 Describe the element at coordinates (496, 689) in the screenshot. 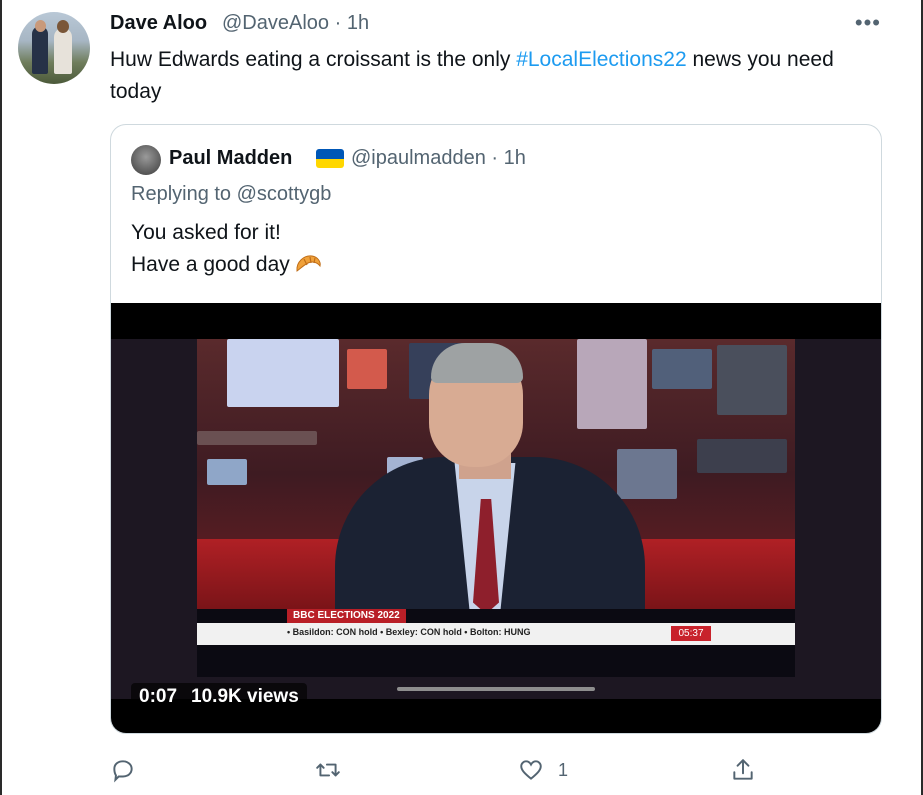

I see `video-scrubber` at that location.